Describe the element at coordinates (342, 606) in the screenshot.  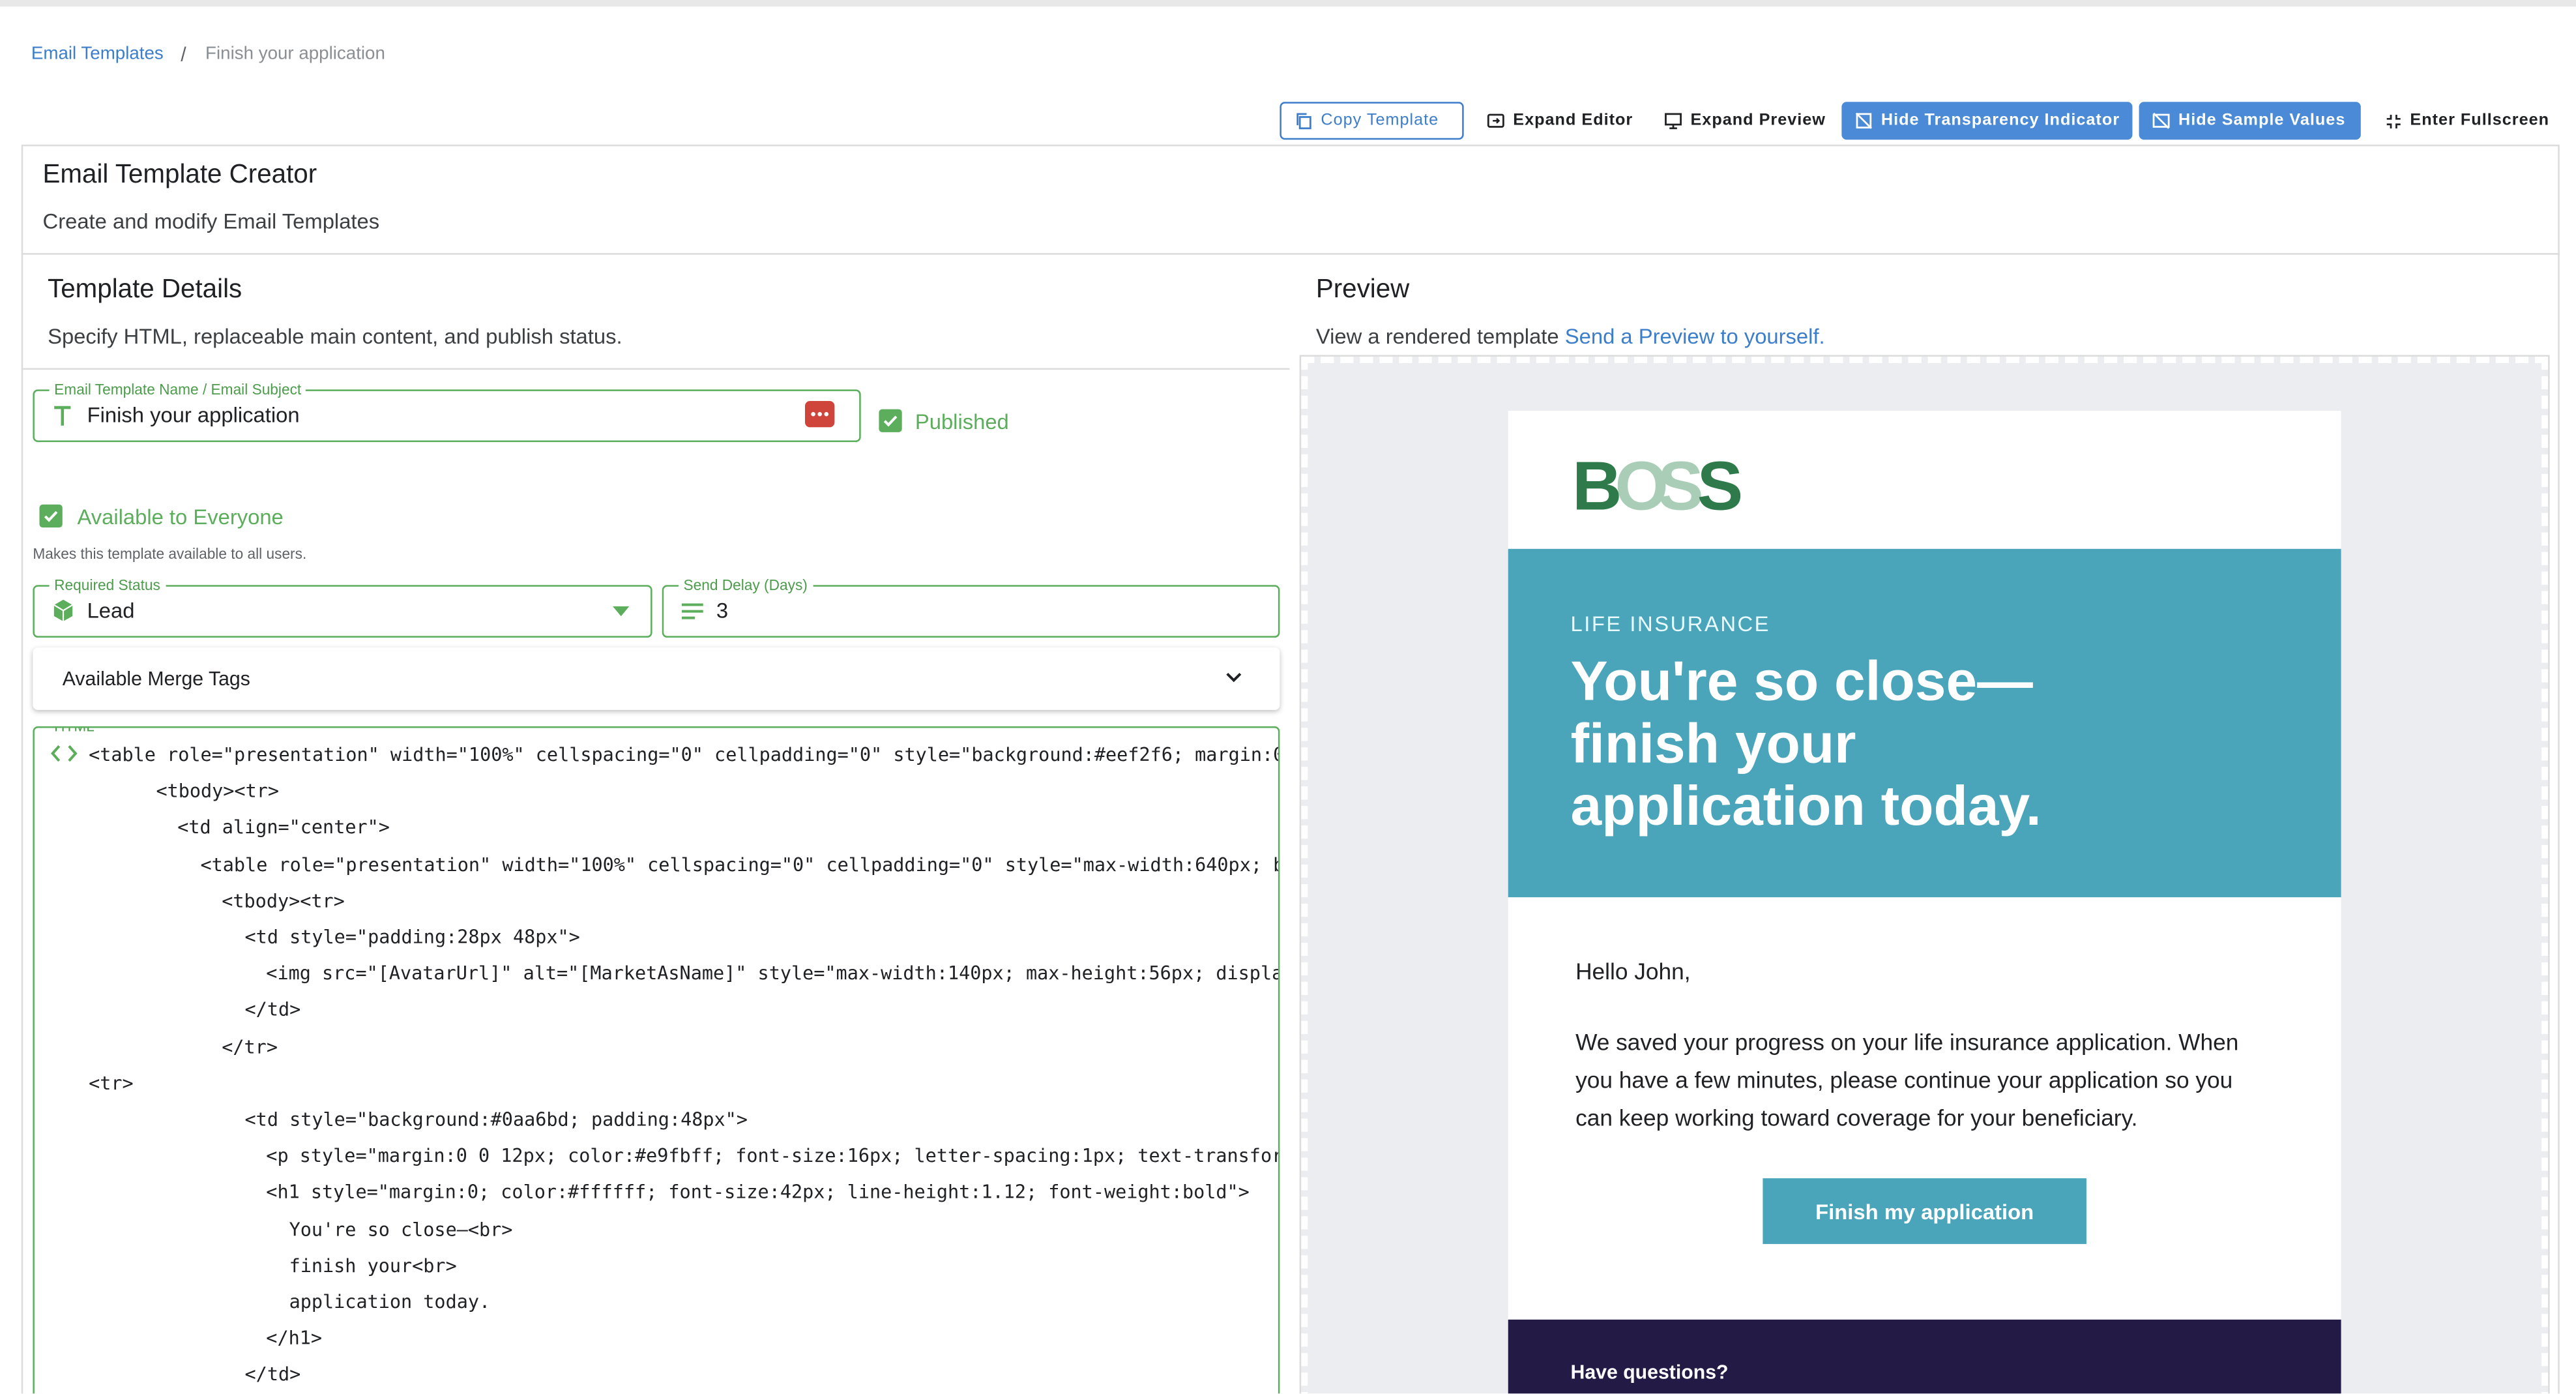
I see `required-status-select: Required Status Lead` at that location.